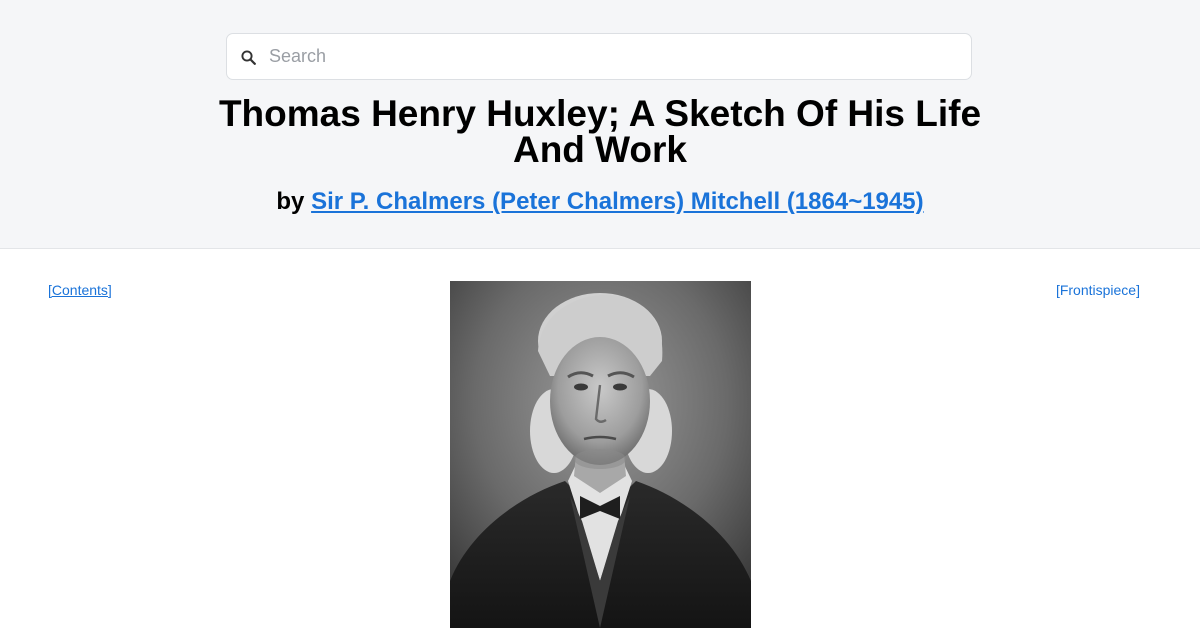  I want to click on contents-link: [Contents], so click(80, 290).